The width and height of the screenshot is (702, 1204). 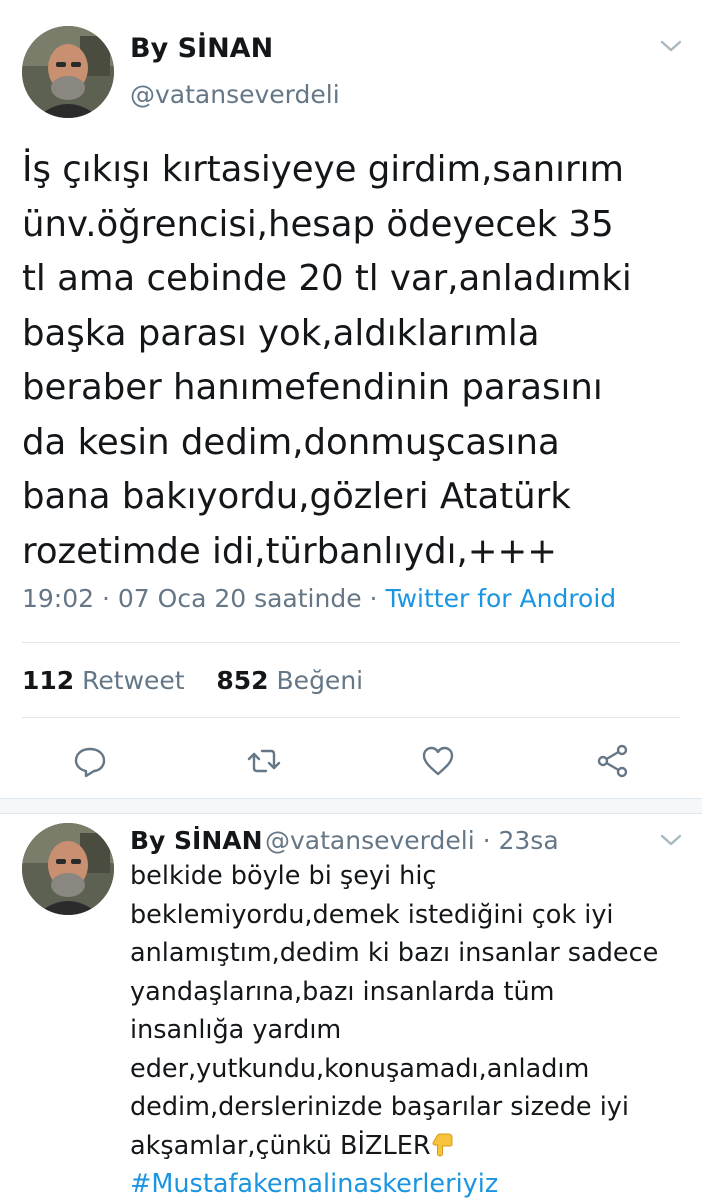 I want to click on tweet-source-link: Twitter for Android, so click(x=500, y=598).